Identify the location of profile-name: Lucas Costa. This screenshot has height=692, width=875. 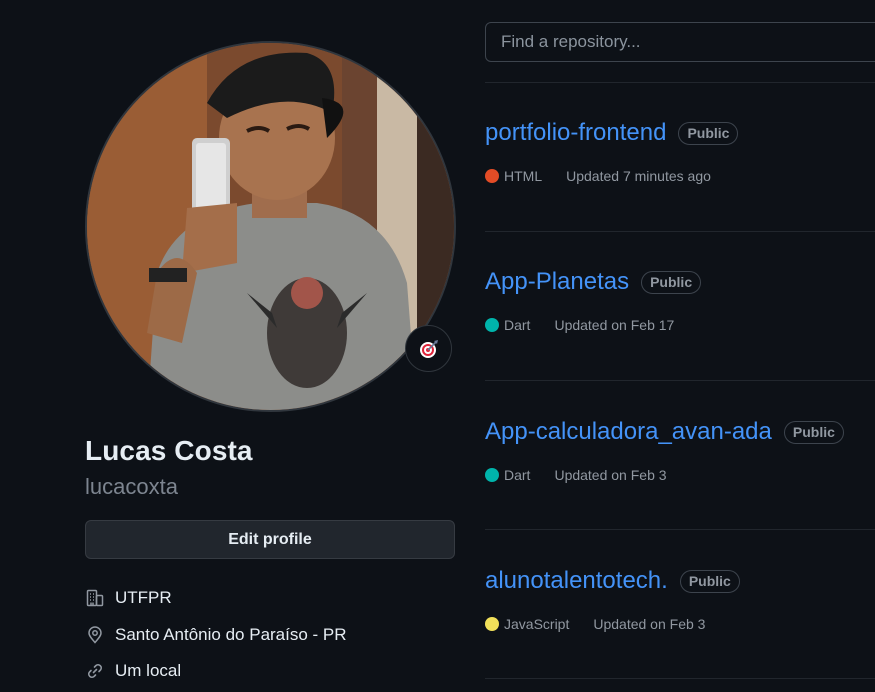
(169, 450).